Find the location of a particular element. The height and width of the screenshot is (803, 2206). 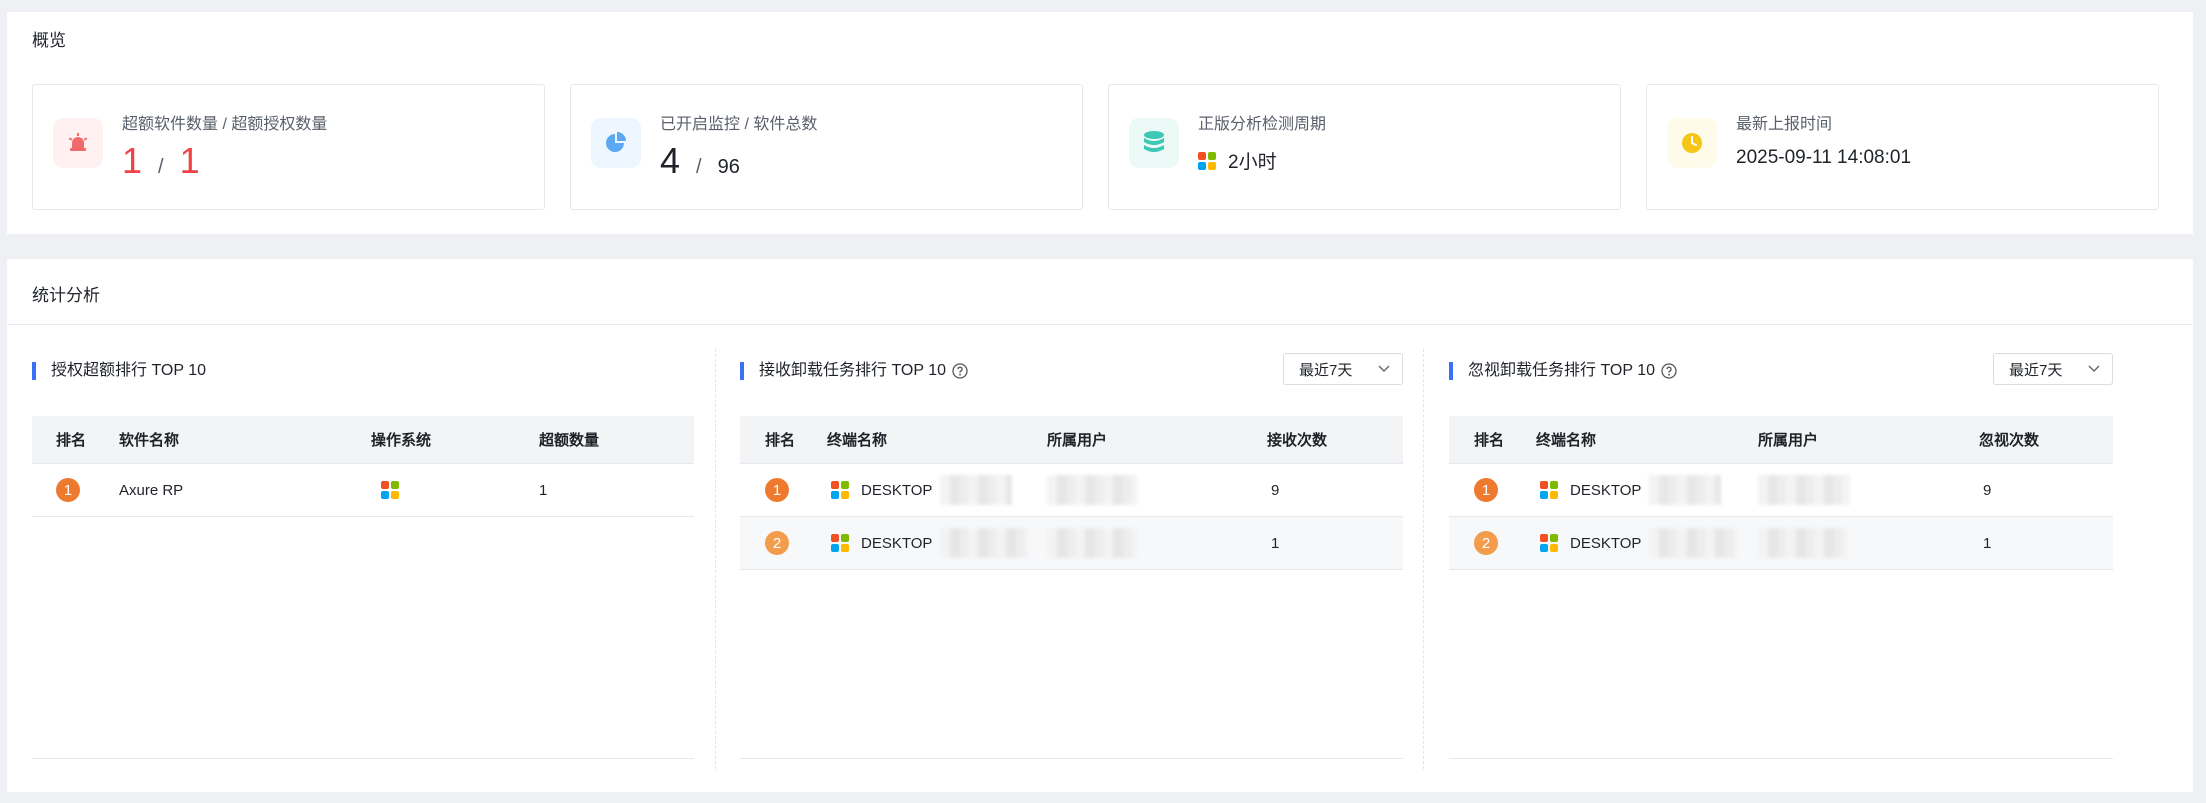

table-header: 排名 终端名称 所属用户 接收次数 is located at coordinates (1071, 440).